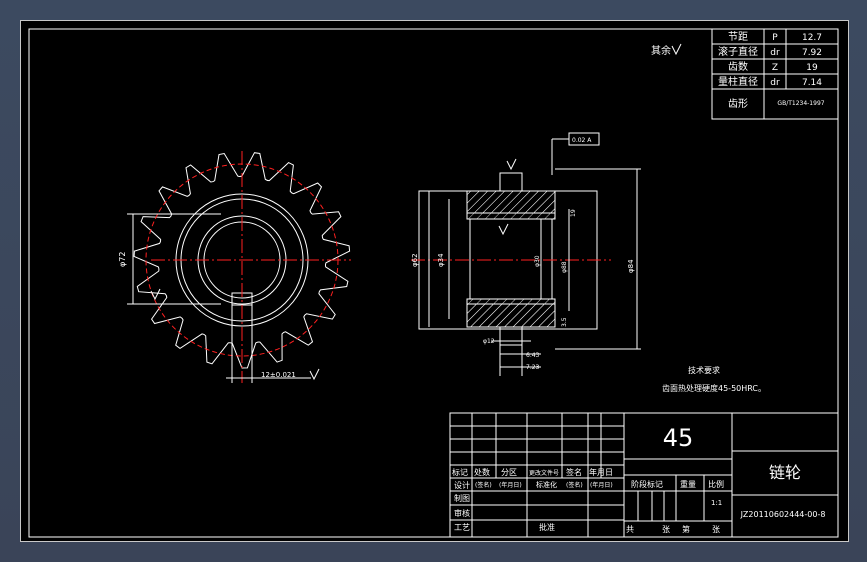 This screenshot has height=562, width=867. Describe the element at coordinates (601, 472) in the screenshot. I see `tb-header-5: 年月日` at that location.